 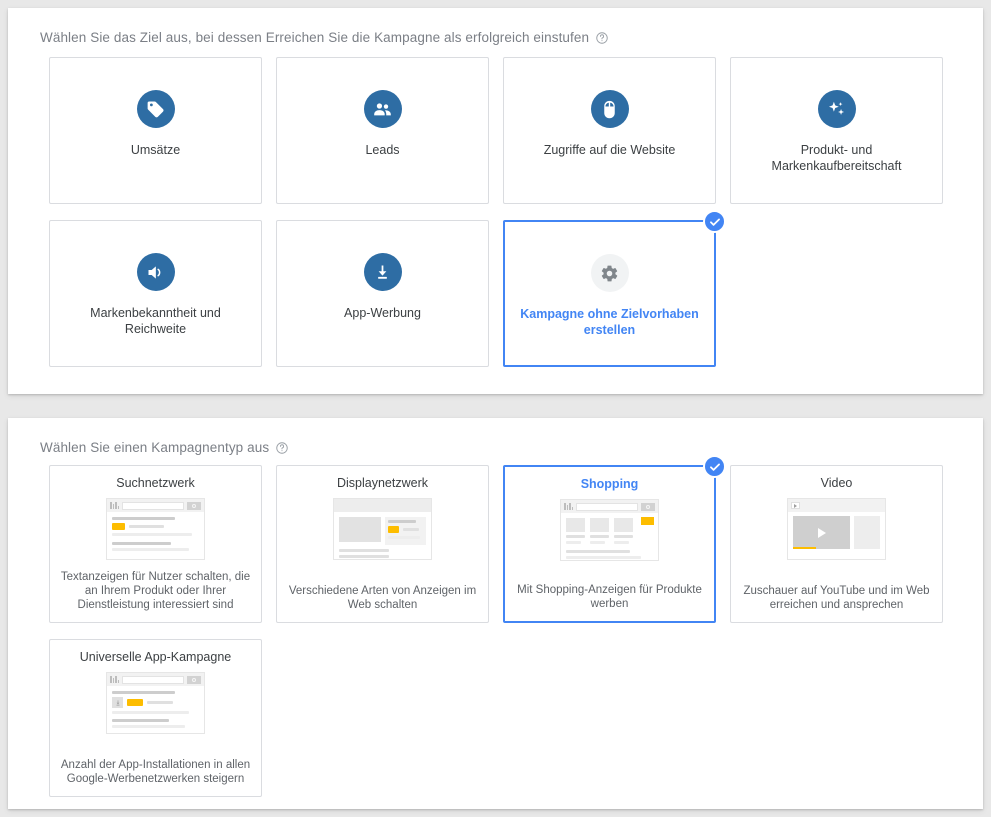 I want to click on goal-card-brand-consideration: Produkt- und Markenkaufbereitschaft, so click(x=836, y=130).